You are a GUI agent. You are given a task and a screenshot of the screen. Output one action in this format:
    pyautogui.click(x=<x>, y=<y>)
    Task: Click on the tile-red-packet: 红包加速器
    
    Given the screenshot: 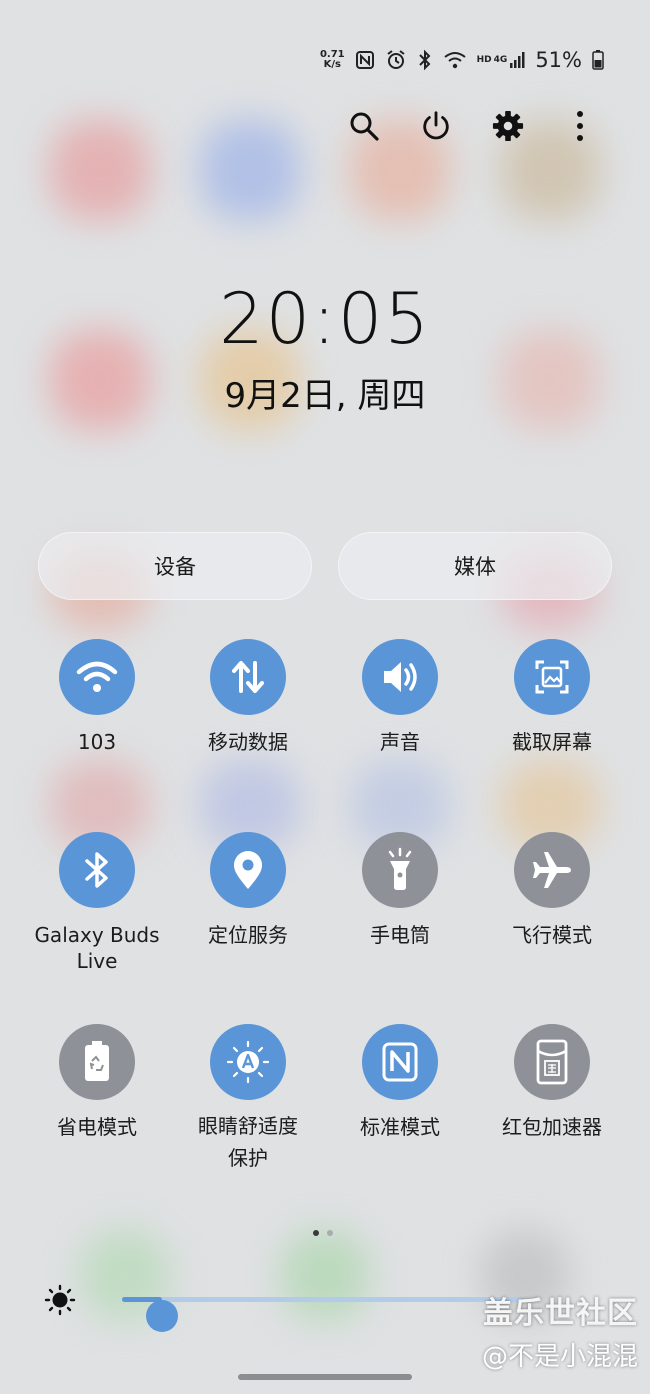 What is the action you would take?
    pyautogui.click(x=552, y=1082)
    